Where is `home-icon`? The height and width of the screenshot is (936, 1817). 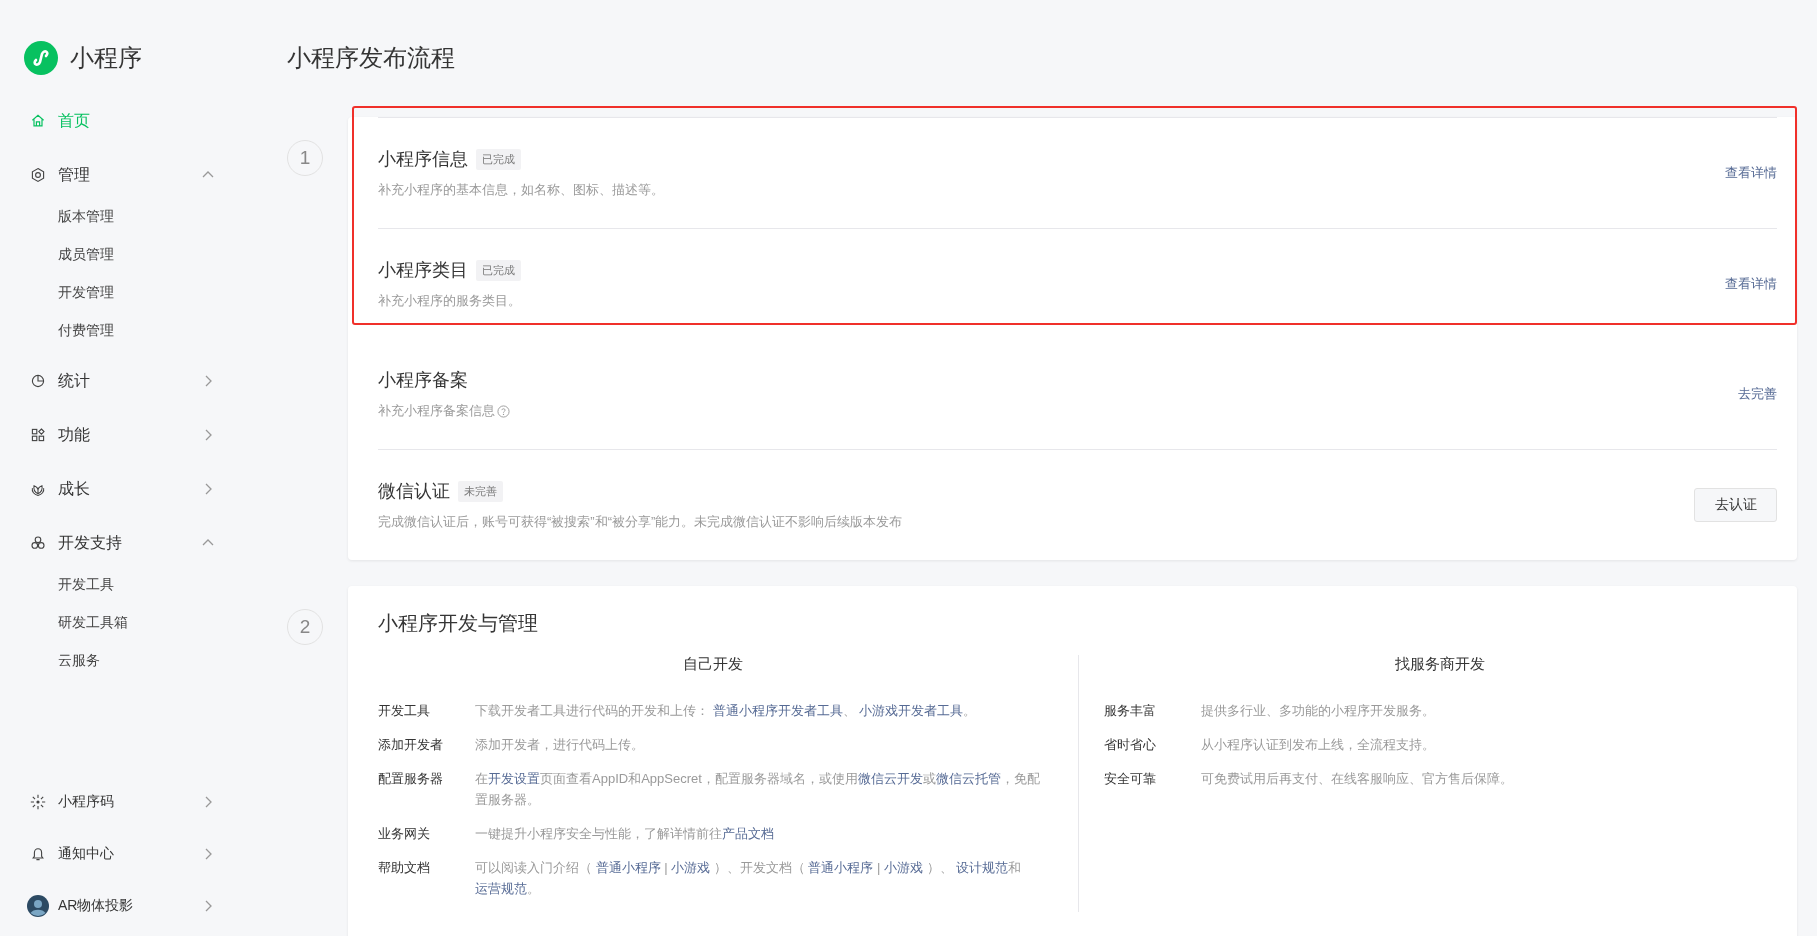
home-icon is located at coordinates (38, 121).